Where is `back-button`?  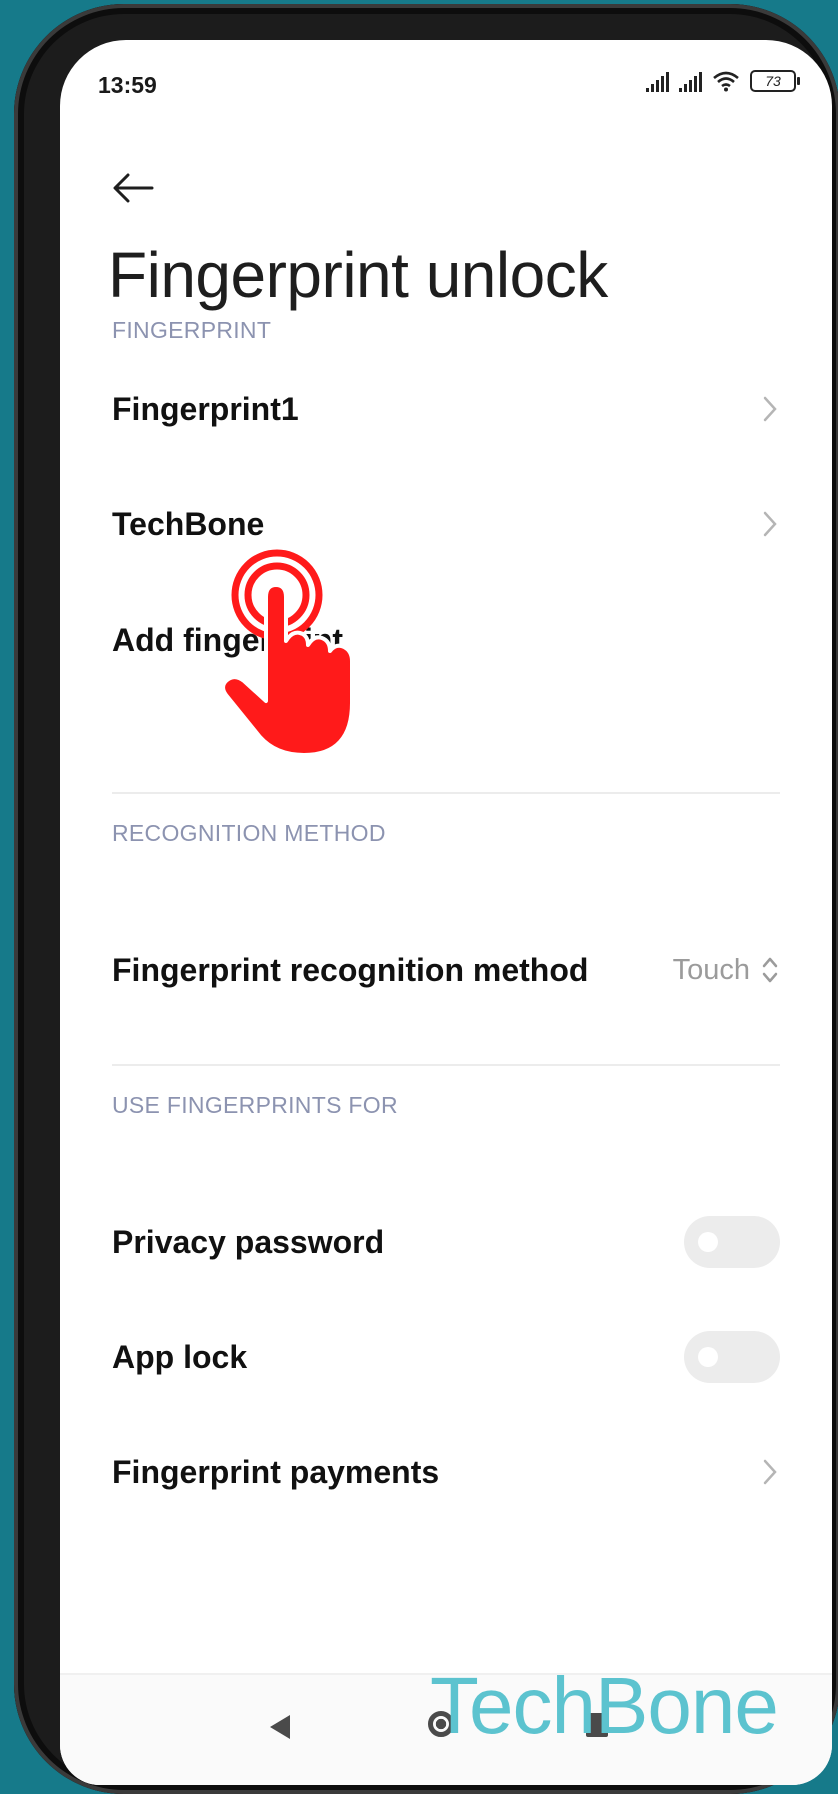 back-button is located at coordinates (134, 188).